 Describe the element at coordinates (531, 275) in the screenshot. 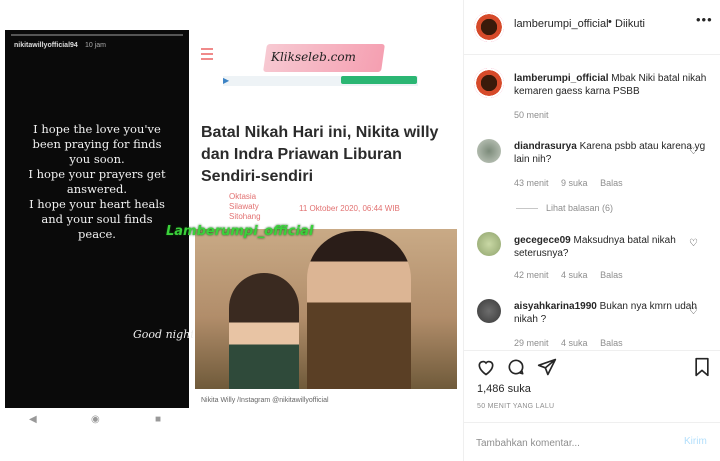

I see `comment-time: 42 menit` at that location.